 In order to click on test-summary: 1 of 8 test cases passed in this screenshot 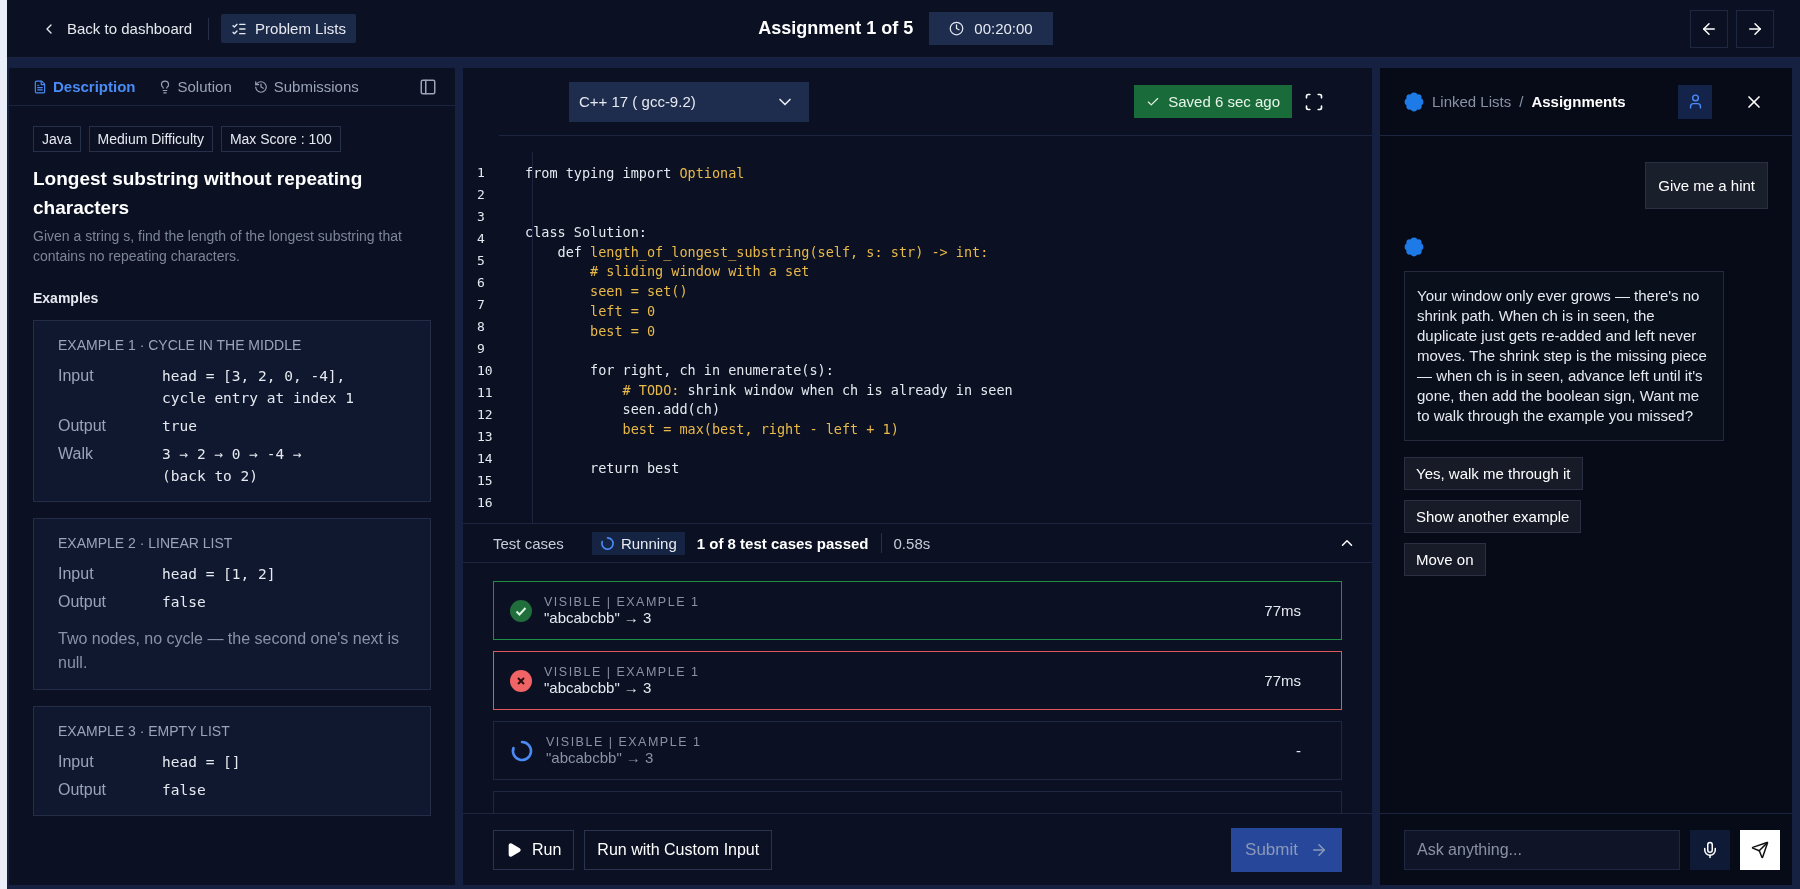, I will do `click(782, 543)`.